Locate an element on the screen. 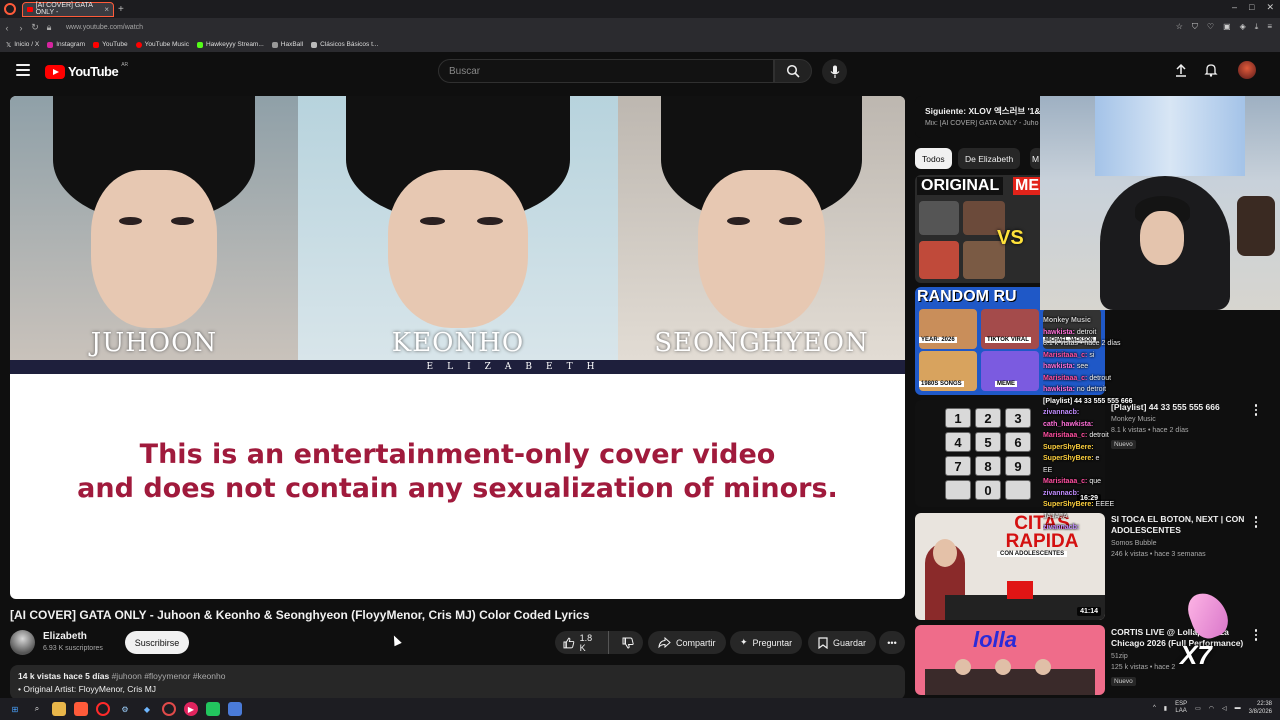 The image size is (1280, 720). monitor-icon: ▭ is located at coordinates (1198, 708).